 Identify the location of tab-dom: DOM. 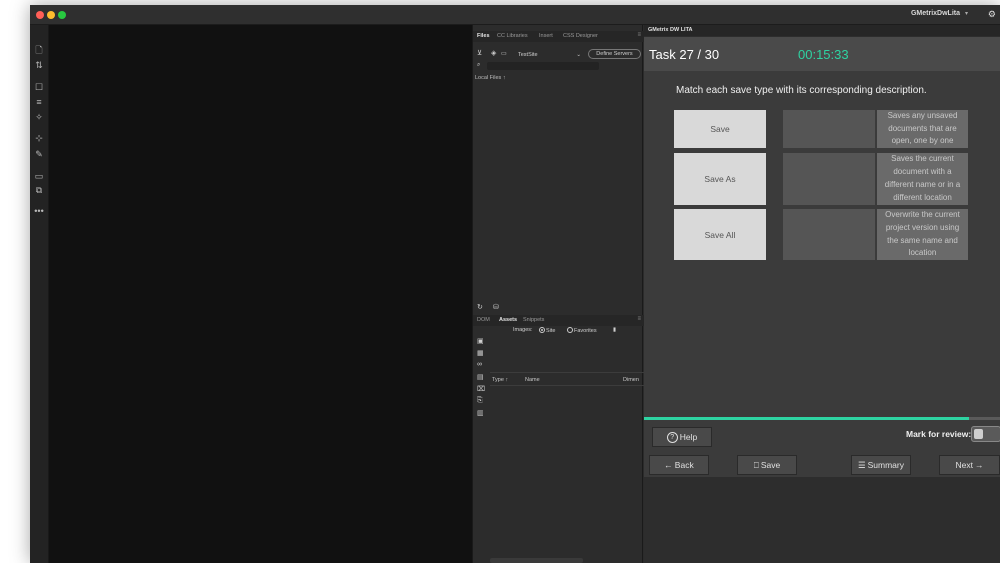
(483, 320).